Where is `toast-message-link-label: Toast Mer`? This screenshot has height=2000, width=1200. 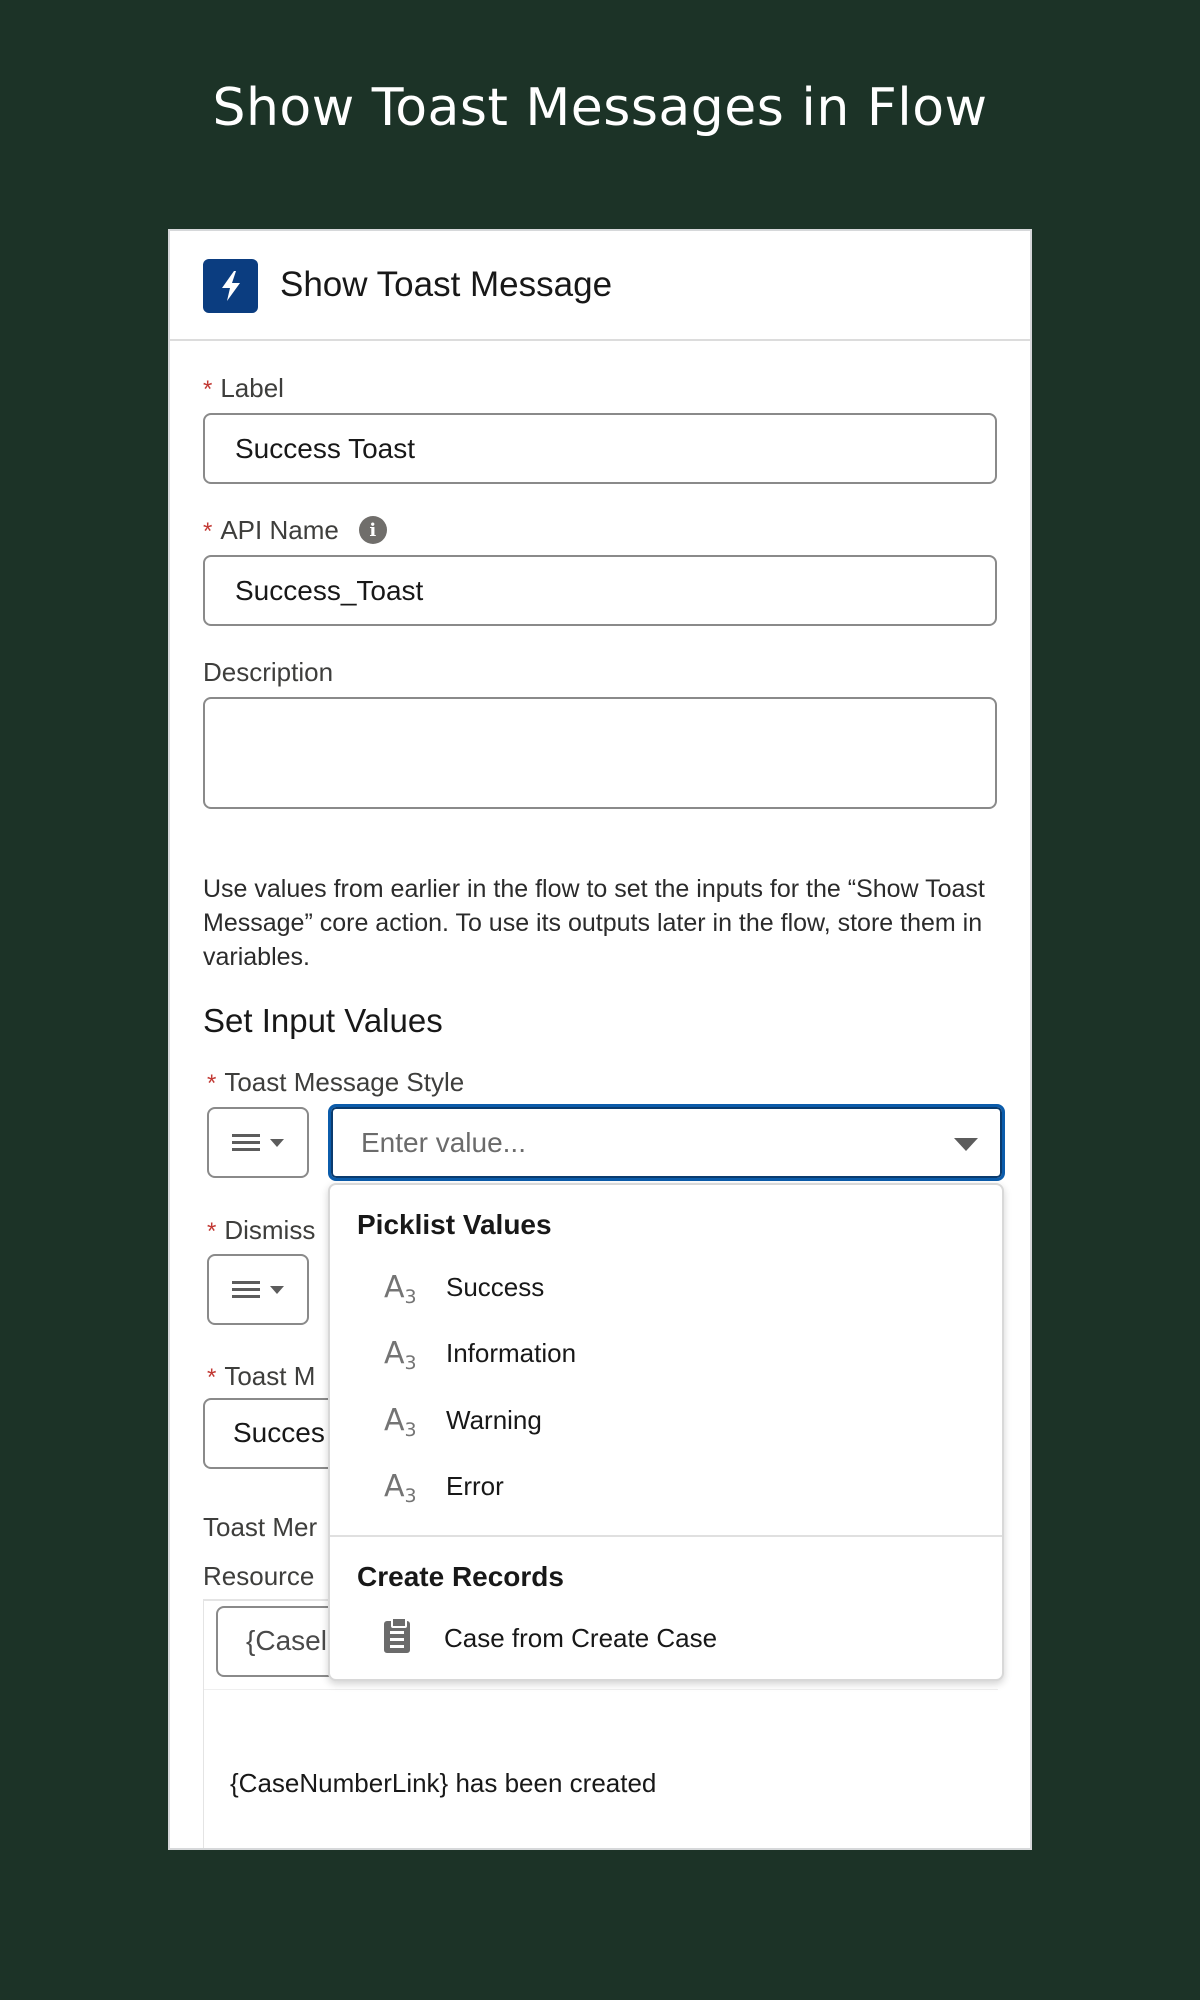 toast-message-link-label: Toast Mer is located at coordinates (260, 1527).